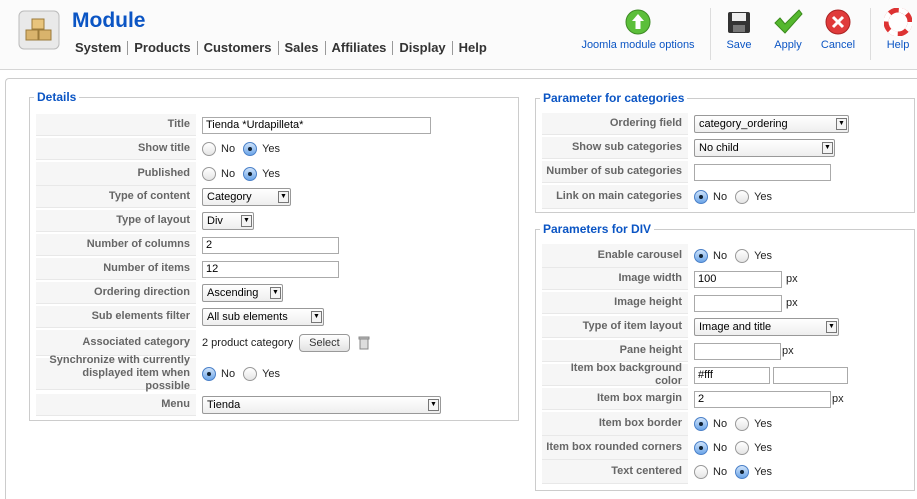 The image size is (917, 499). Describe the element at coordinates (242, 293) in the screenshot. I see `ordering-direction-select: Ascending ▼` at that location.